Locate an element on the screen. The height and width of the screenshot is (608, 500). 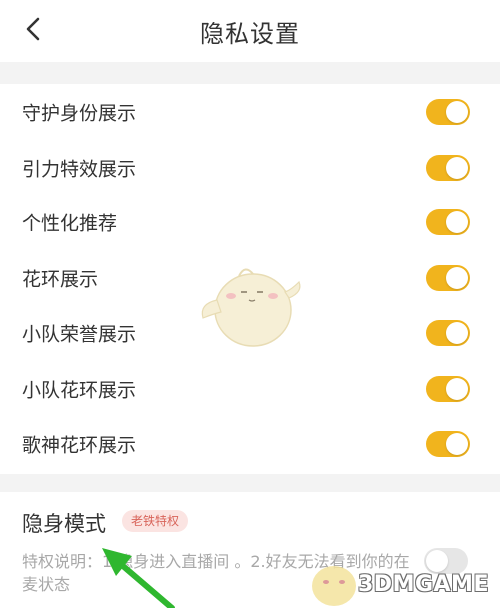
mascot-watermark is located at coordinates (251, 307).